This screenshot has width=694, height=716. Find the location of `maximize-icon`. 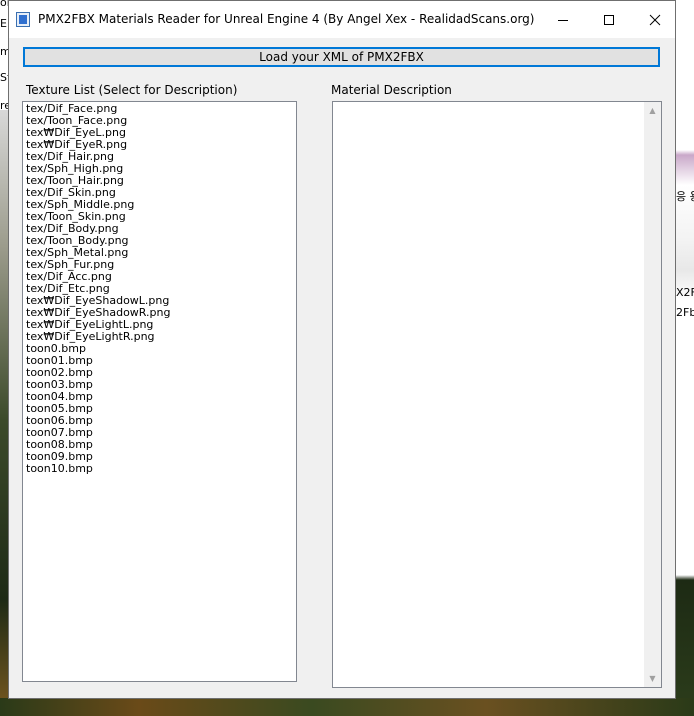

maximize-icon is located at coordinates (609, 19).